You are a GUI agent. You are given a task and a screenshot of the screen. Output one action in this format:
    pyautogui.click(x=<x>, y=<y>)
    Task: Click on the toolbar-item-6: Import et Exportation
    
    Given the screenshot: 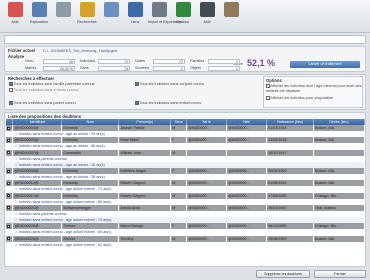 What is the action you would take?
    pyautogui.click(x=165, y=16)
    